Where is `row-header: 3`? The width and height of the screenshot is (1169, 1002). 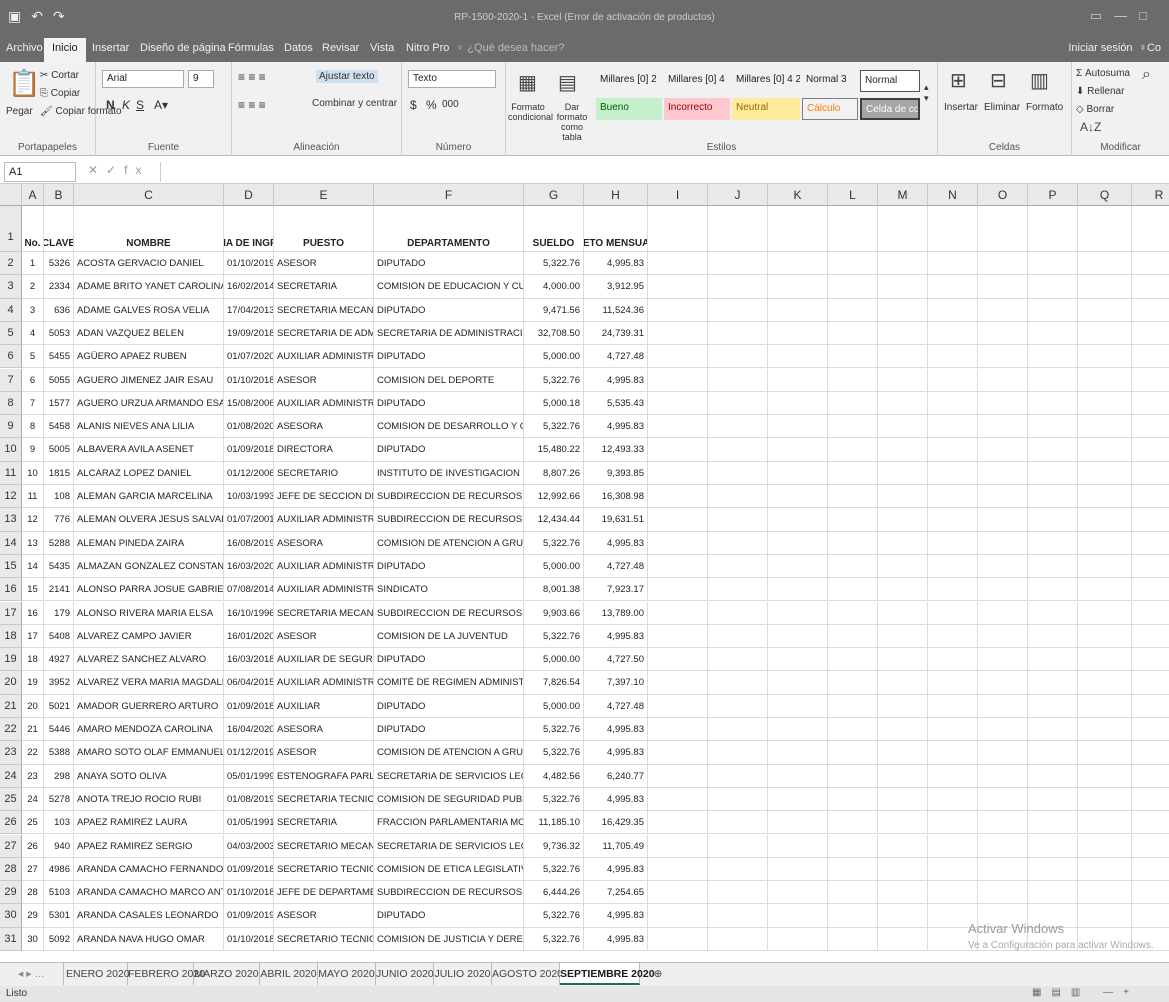 row-header: 3 is located at coordinates (11, 287).